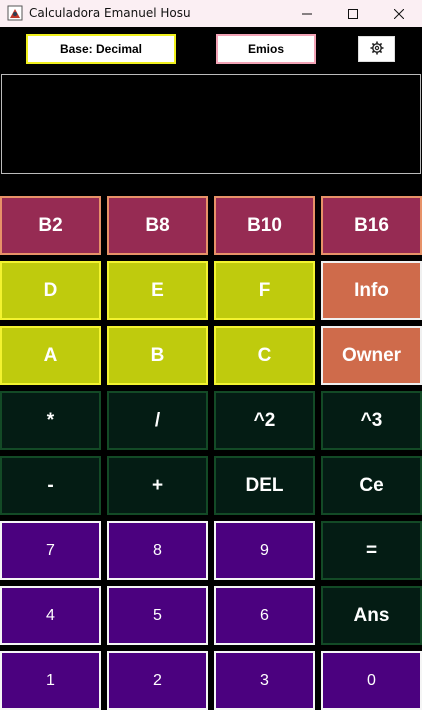 The image size is (422, 710). What do you see at coordinates (211, 124) in the screenshot?
I see `calculator-display` at bounding box center [211, 124].